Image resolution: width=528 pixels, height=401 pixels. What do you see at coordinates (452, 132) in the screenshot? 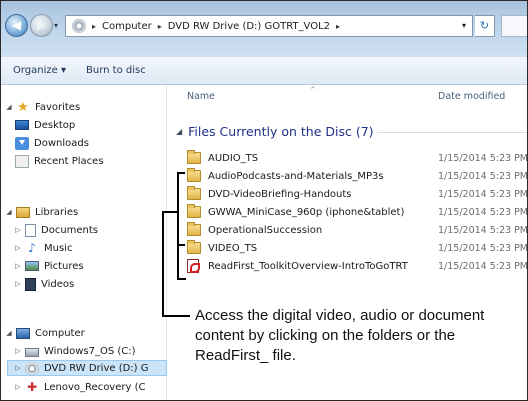
I see `group-divider` at bounding box center [452, 132].